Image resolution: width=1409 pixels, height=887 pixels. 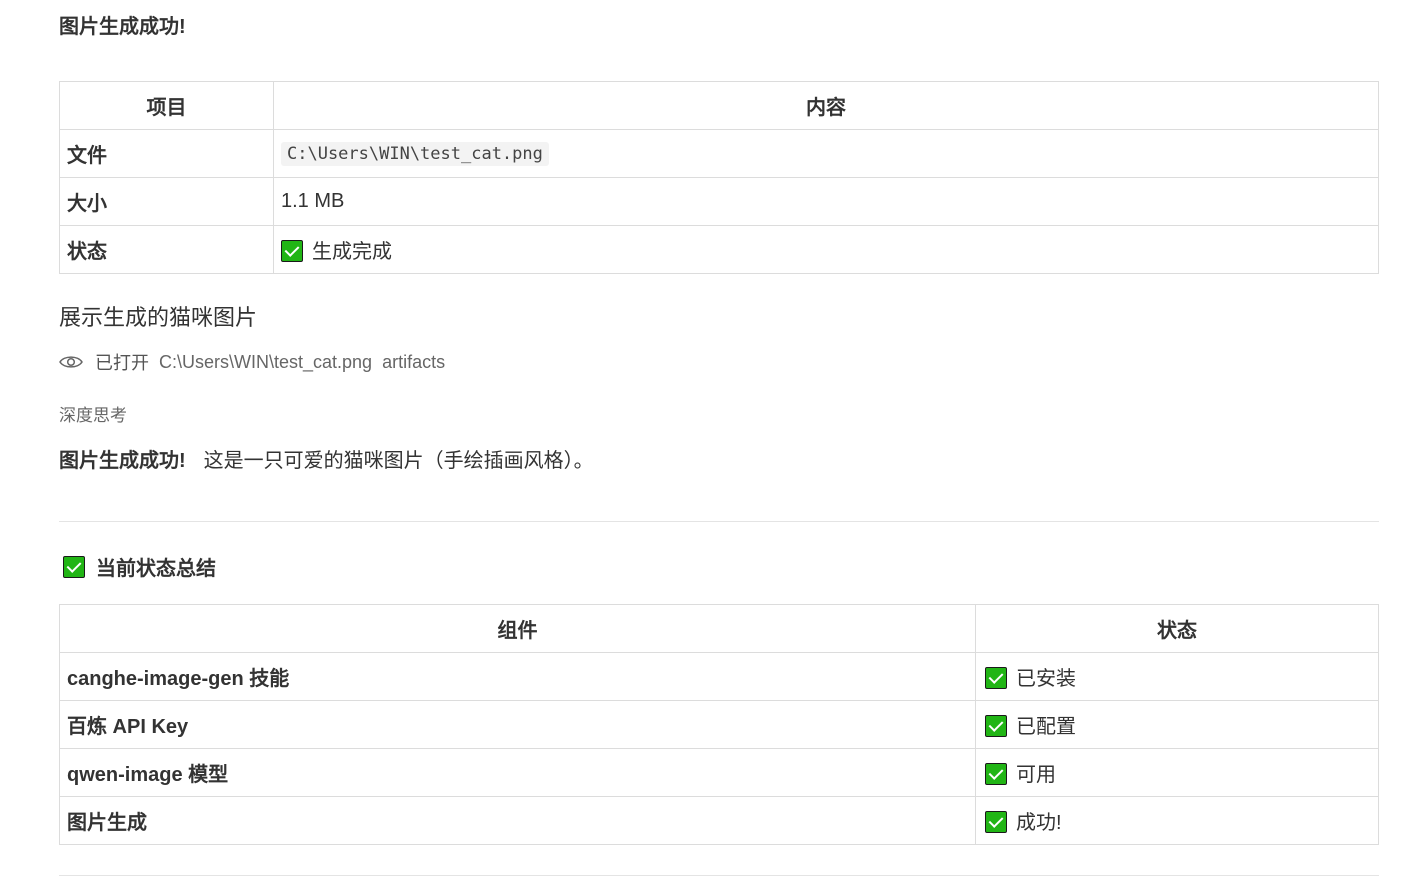 What do you see at coordinates (517, 820) in the screenshot?
I see `component-cell: 图片生成` at bounding box center [517, 820].